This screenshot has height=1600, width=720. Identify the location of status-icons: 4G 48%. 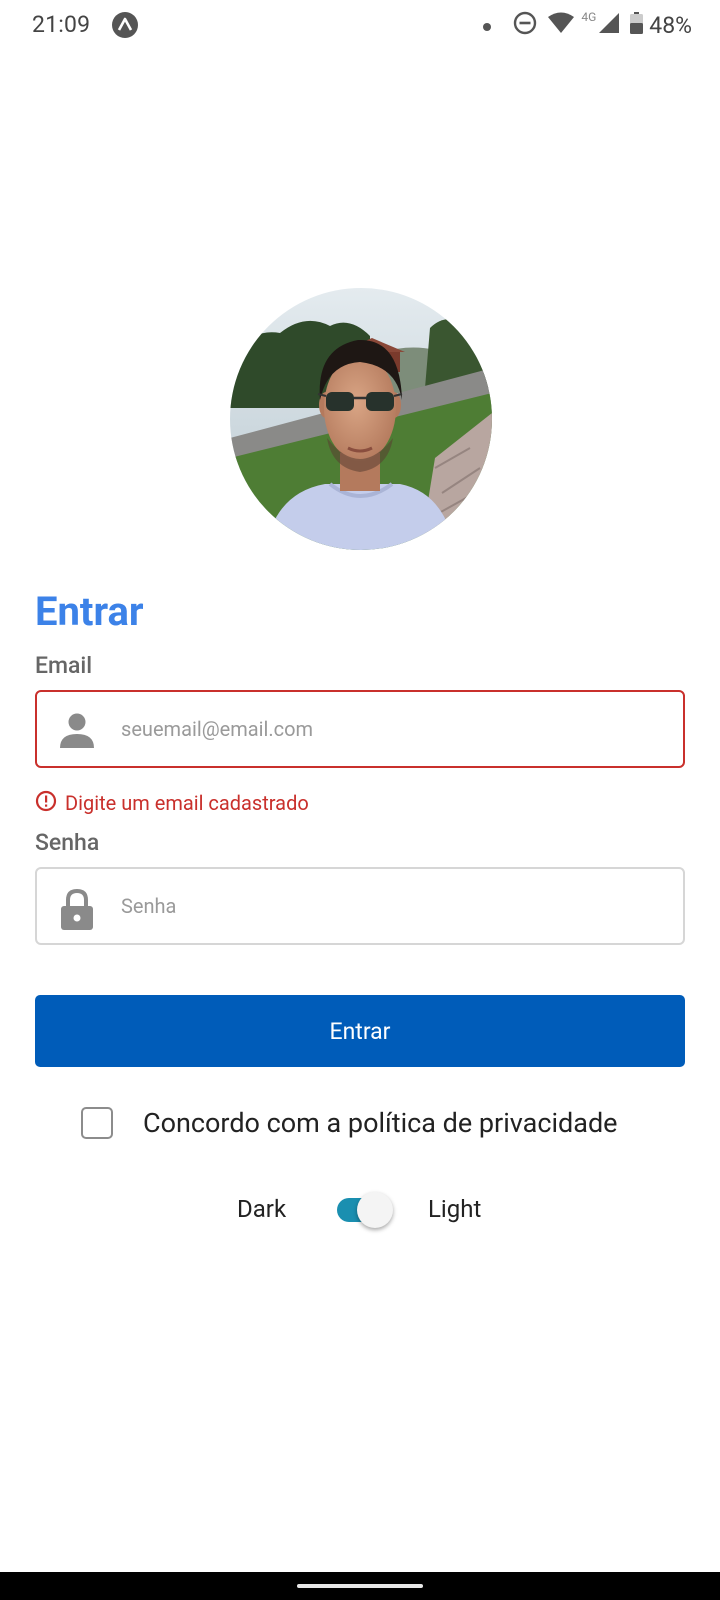
(587, 24).